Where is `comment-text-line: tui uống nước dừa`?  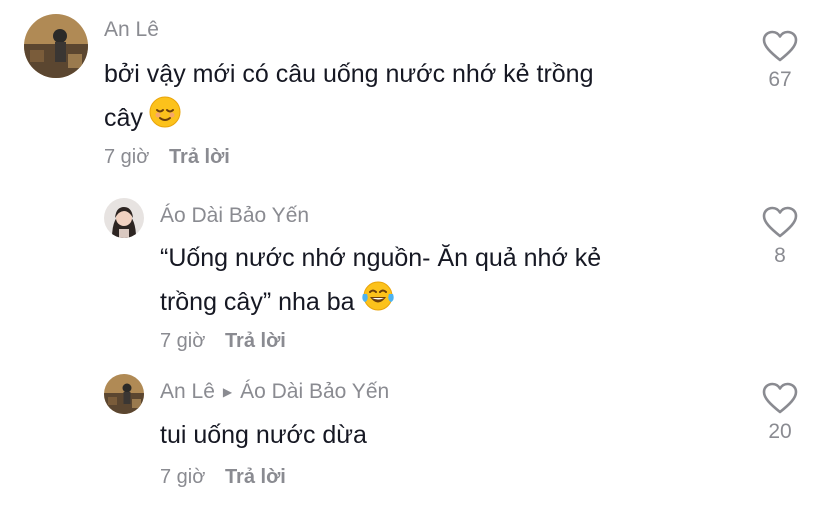
comment-text-line: tui uống nước dừa is located at coordinates (263, 435).